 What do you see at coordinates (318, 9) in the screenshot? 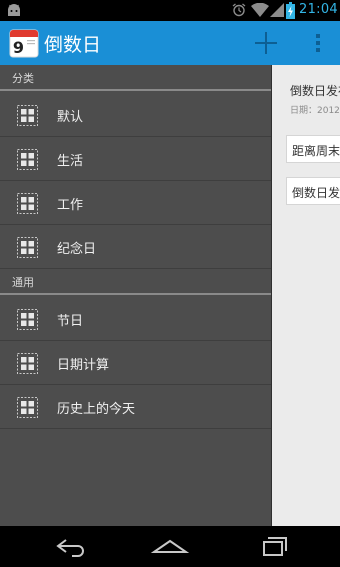
I see `status-time: 21:04` at bounding box center [318, 9].